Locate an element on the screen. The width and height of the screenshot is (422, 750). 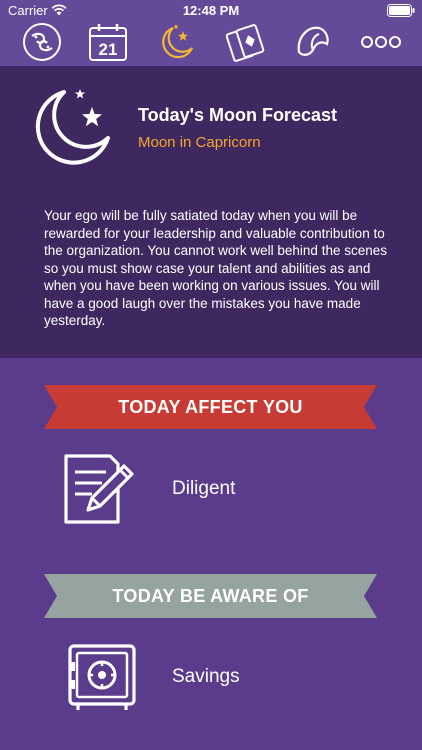
today-aware-banner: TODAY BE AWARE OF is located at coordinates (210, 596).